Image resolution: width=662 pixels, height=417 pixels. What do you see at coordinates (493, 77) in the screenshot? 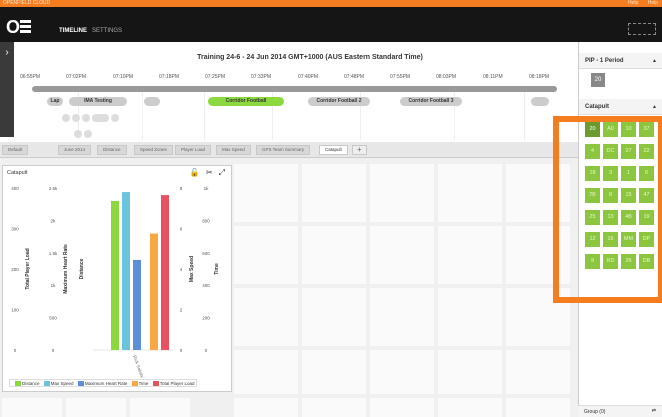
I see `time-label: 08:11PM` at bounding box center [493, 77].